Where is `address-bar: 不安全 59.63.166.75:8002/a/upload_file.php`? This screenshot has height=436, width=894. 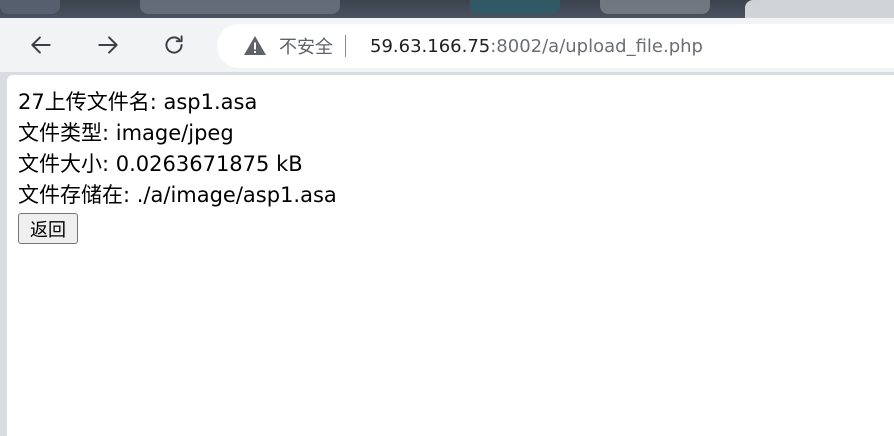 address-bar: 不安全 59.63.166.75:8002/a/upload_file.php is located at coordinates (555, 46).